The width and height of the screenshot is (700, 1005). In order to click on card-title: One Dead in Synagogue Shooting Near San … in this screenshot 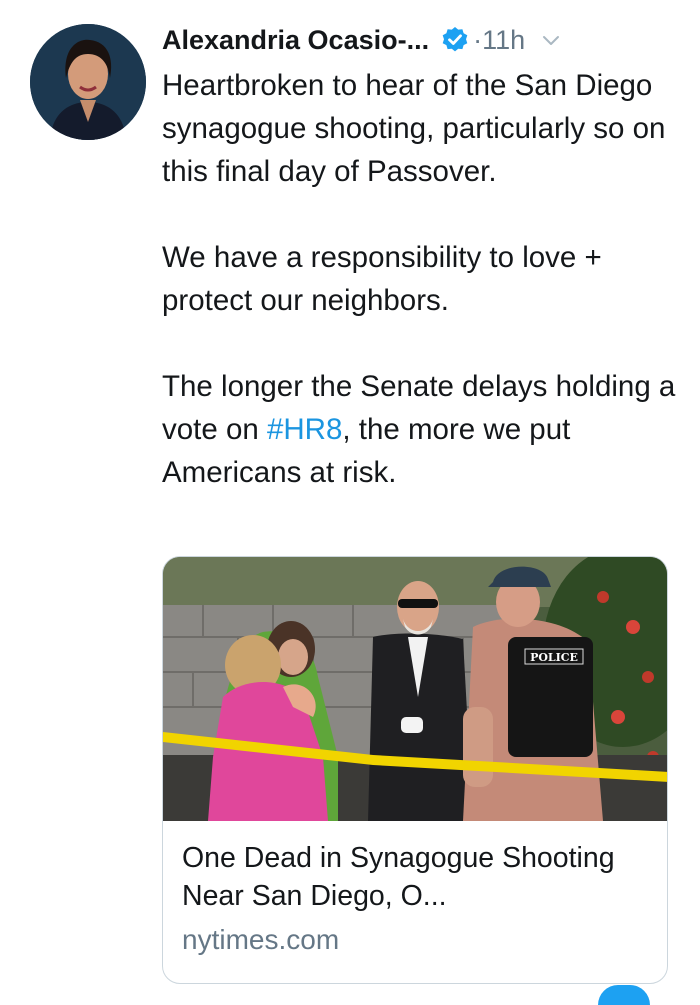, I will do `click(398, 877)`.